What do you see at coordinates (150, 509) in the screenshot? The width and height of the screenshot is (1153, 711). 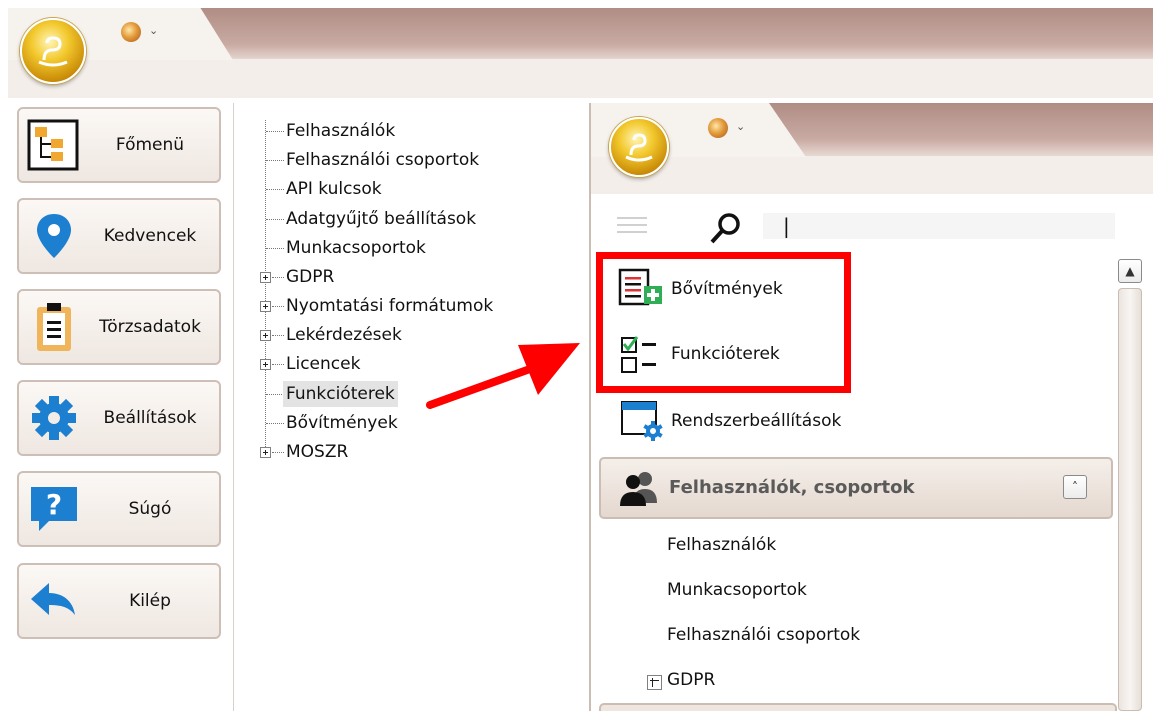 I see `nav-label: Súgó` at bounding box center [150, 509].